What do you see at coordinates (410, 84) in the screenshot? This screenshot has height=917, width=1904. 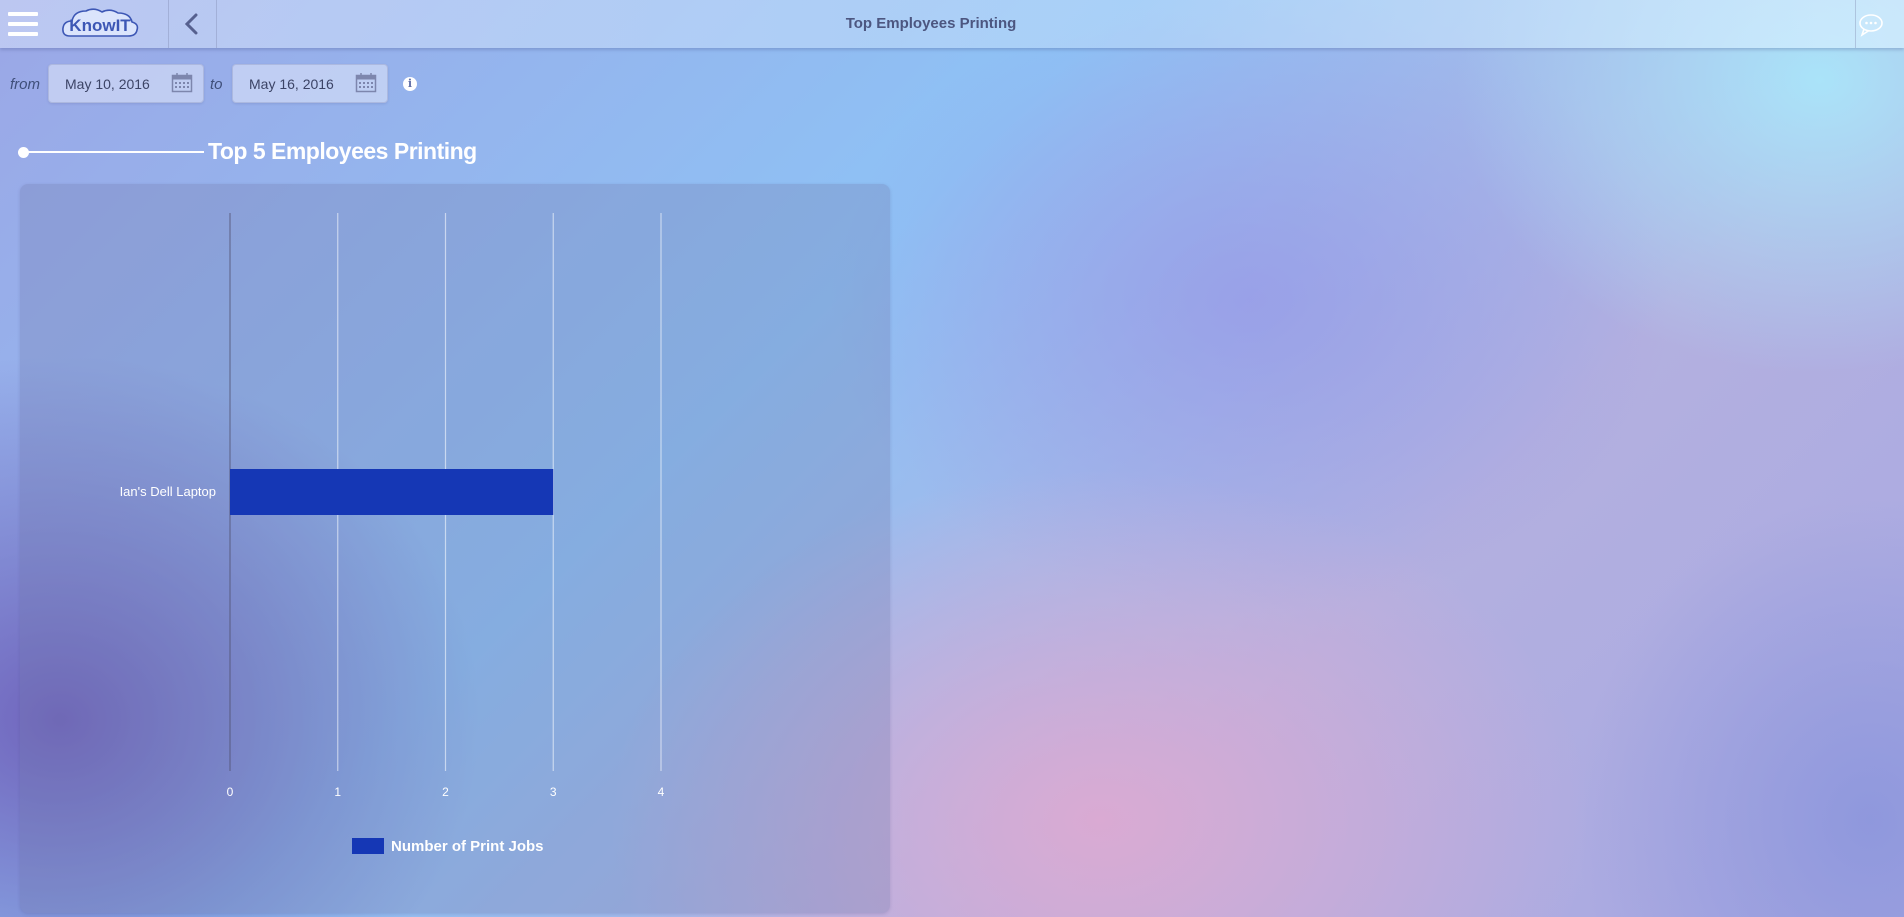 I see `info-icon` at bounding box center [410, 84].